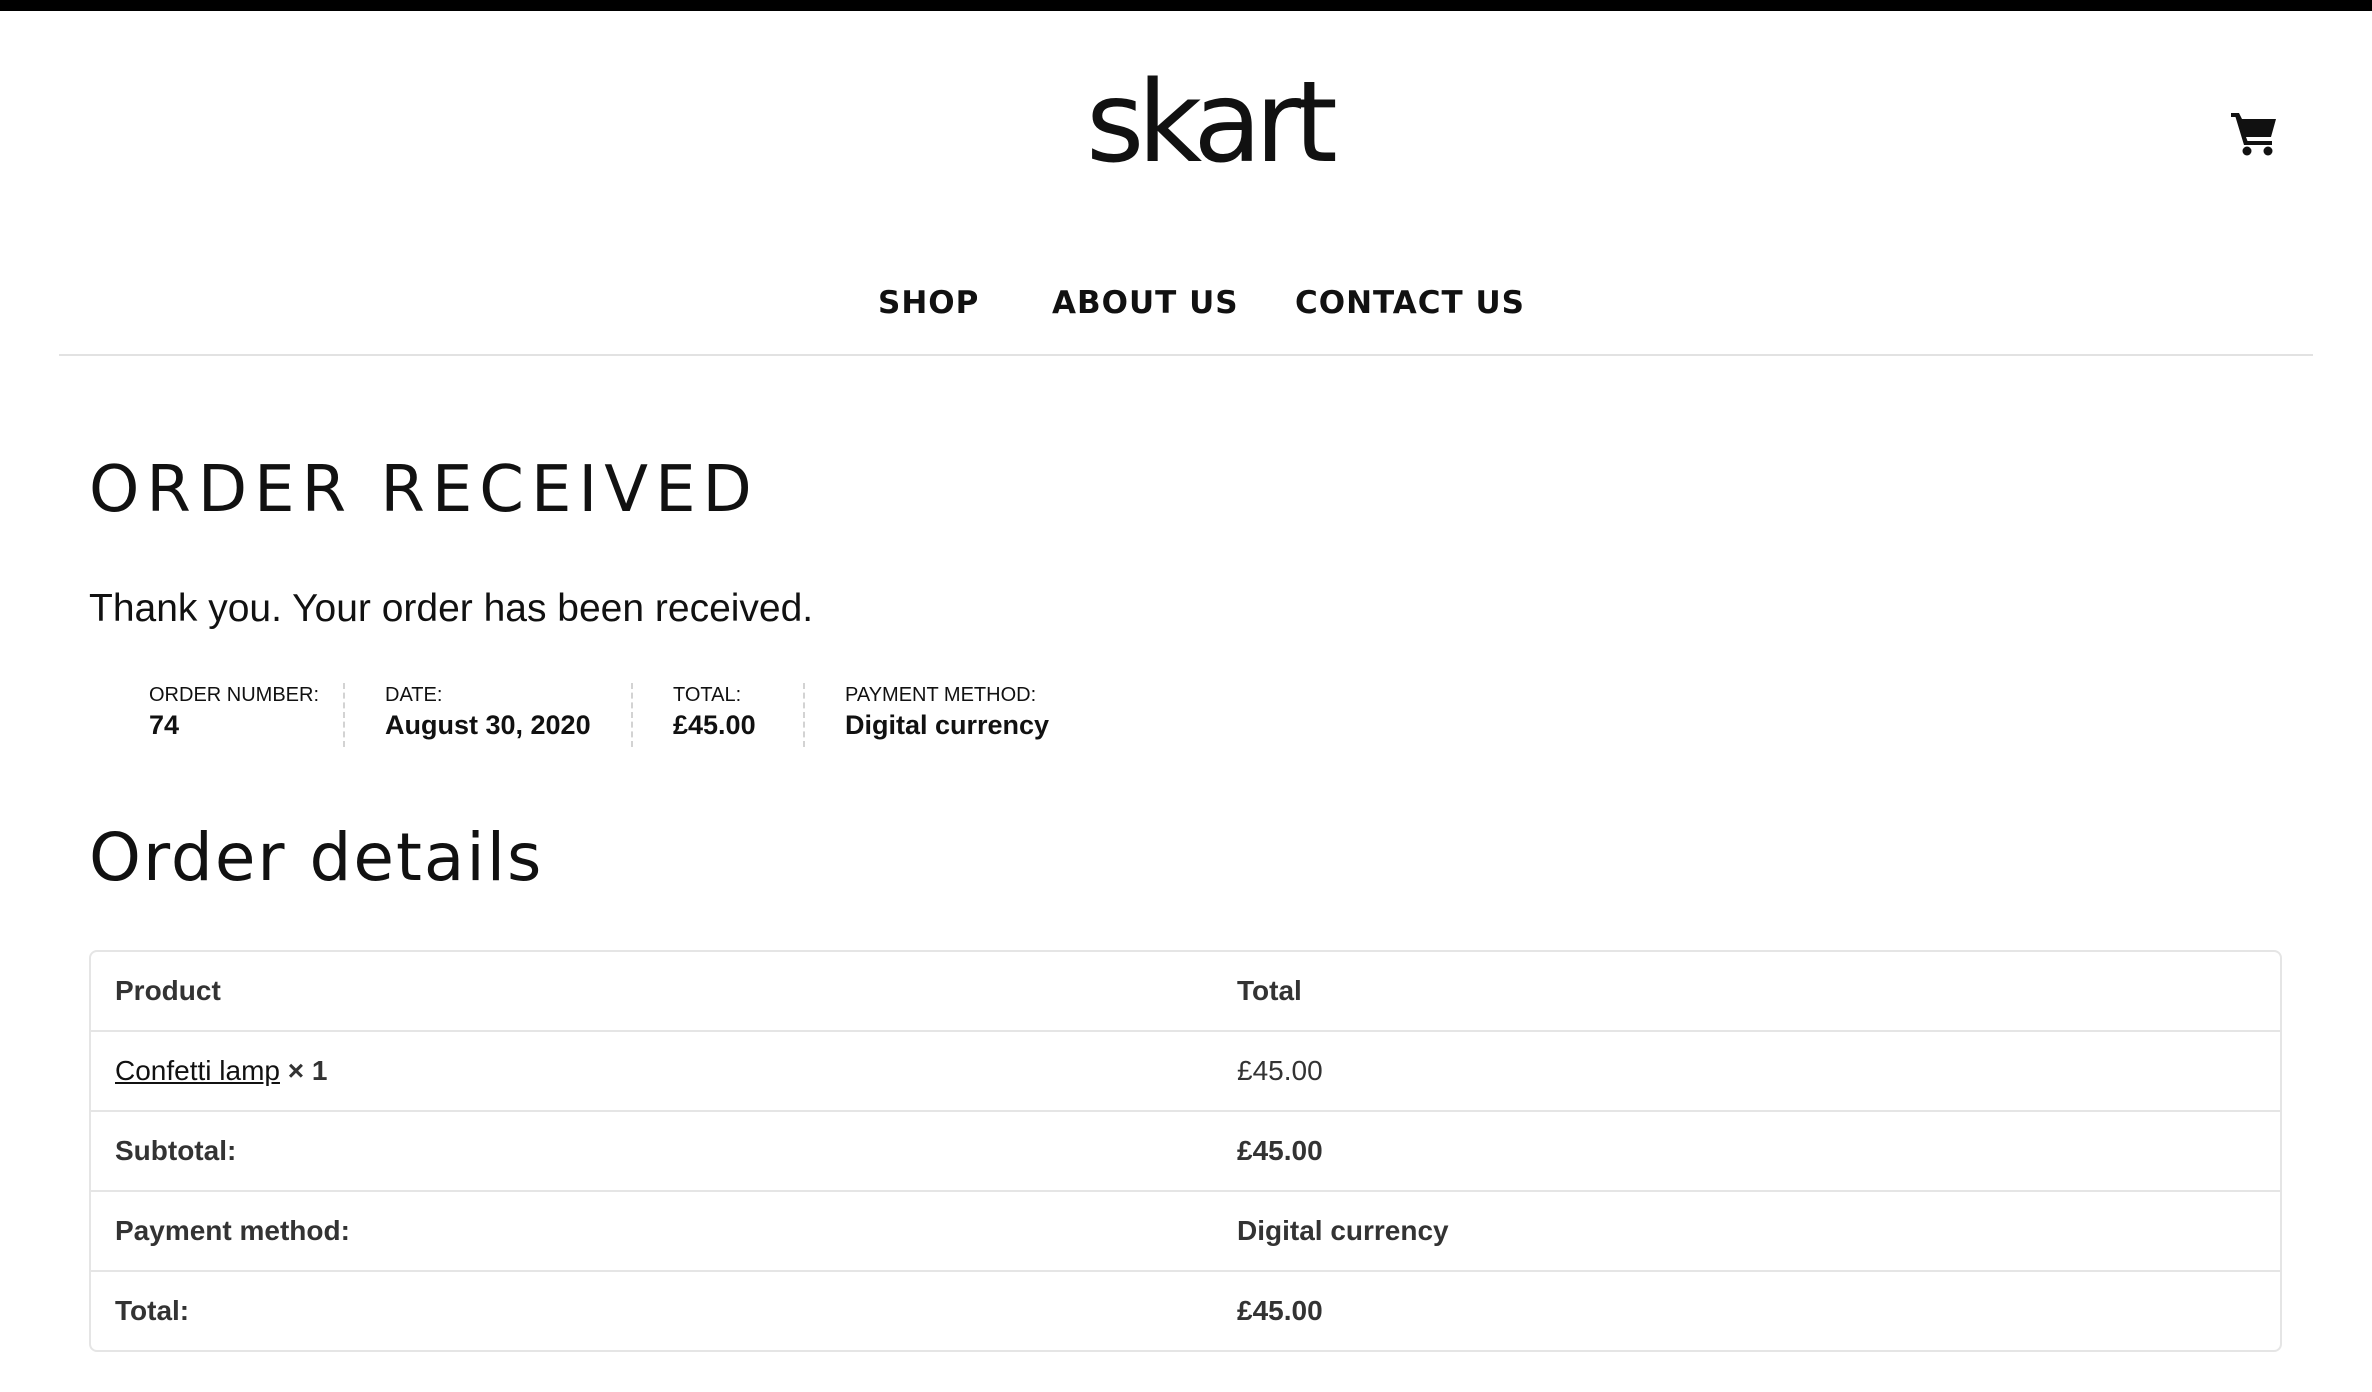  I want to click on payment-method-label: PAYMENT METHOD:, so click(941, 695).